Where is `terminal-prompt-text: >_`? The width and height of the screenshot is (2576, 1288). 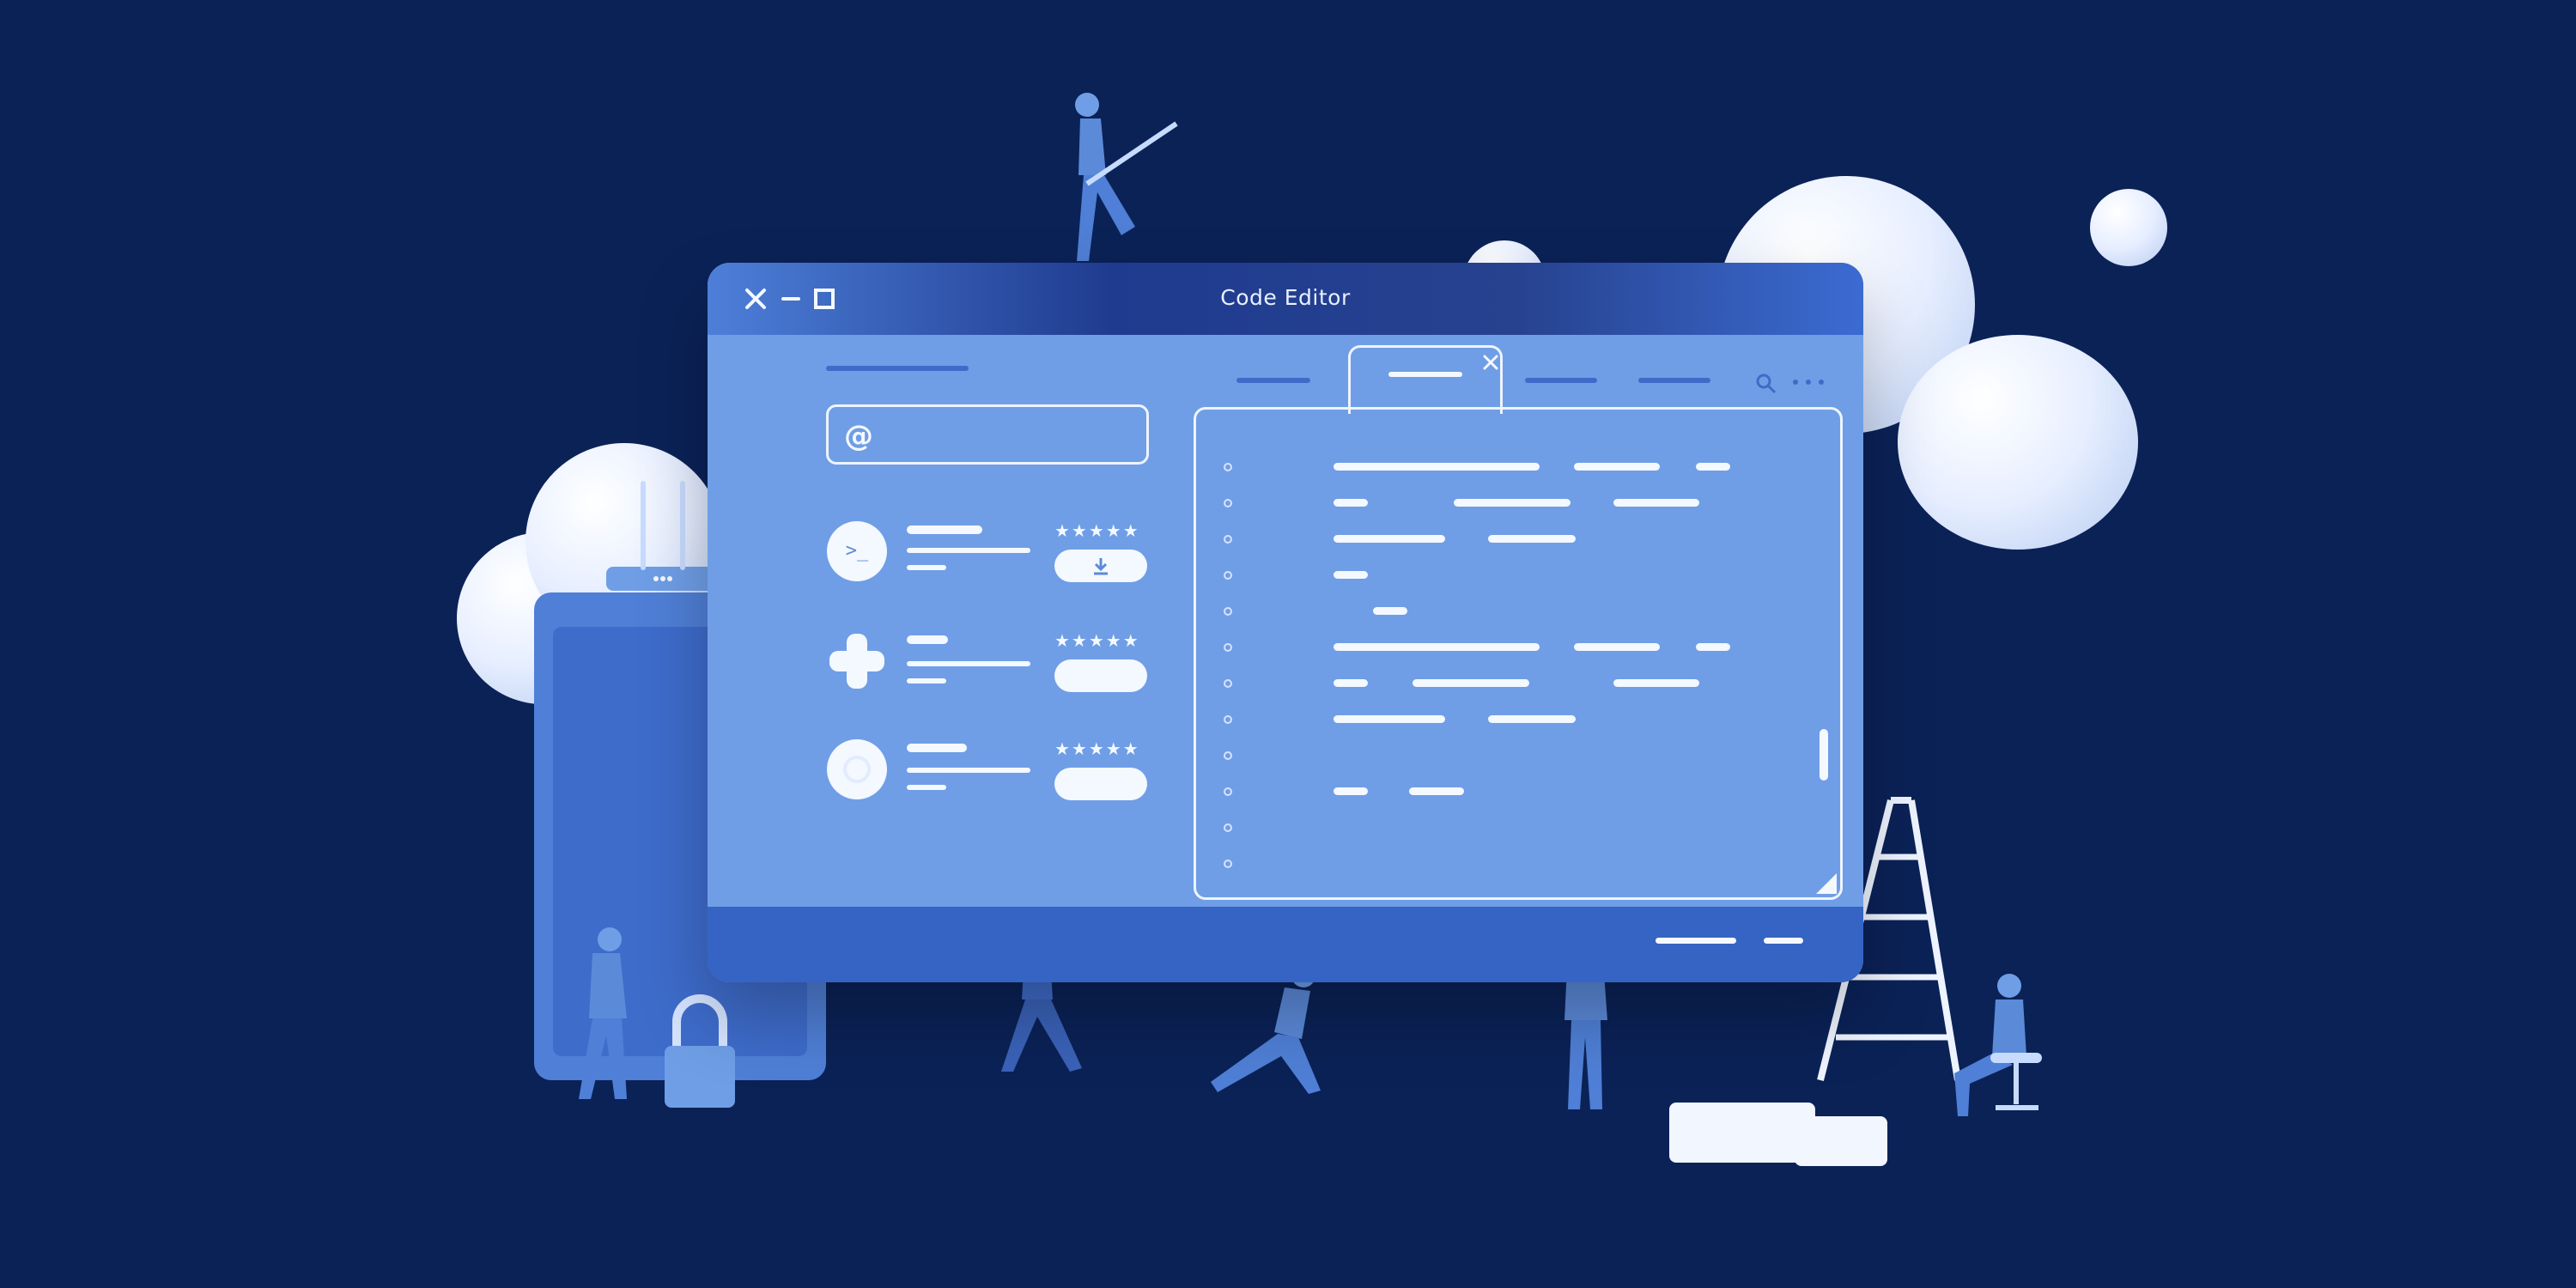
terminal-prompt-text: >_ is located at coordinates (857, 551).